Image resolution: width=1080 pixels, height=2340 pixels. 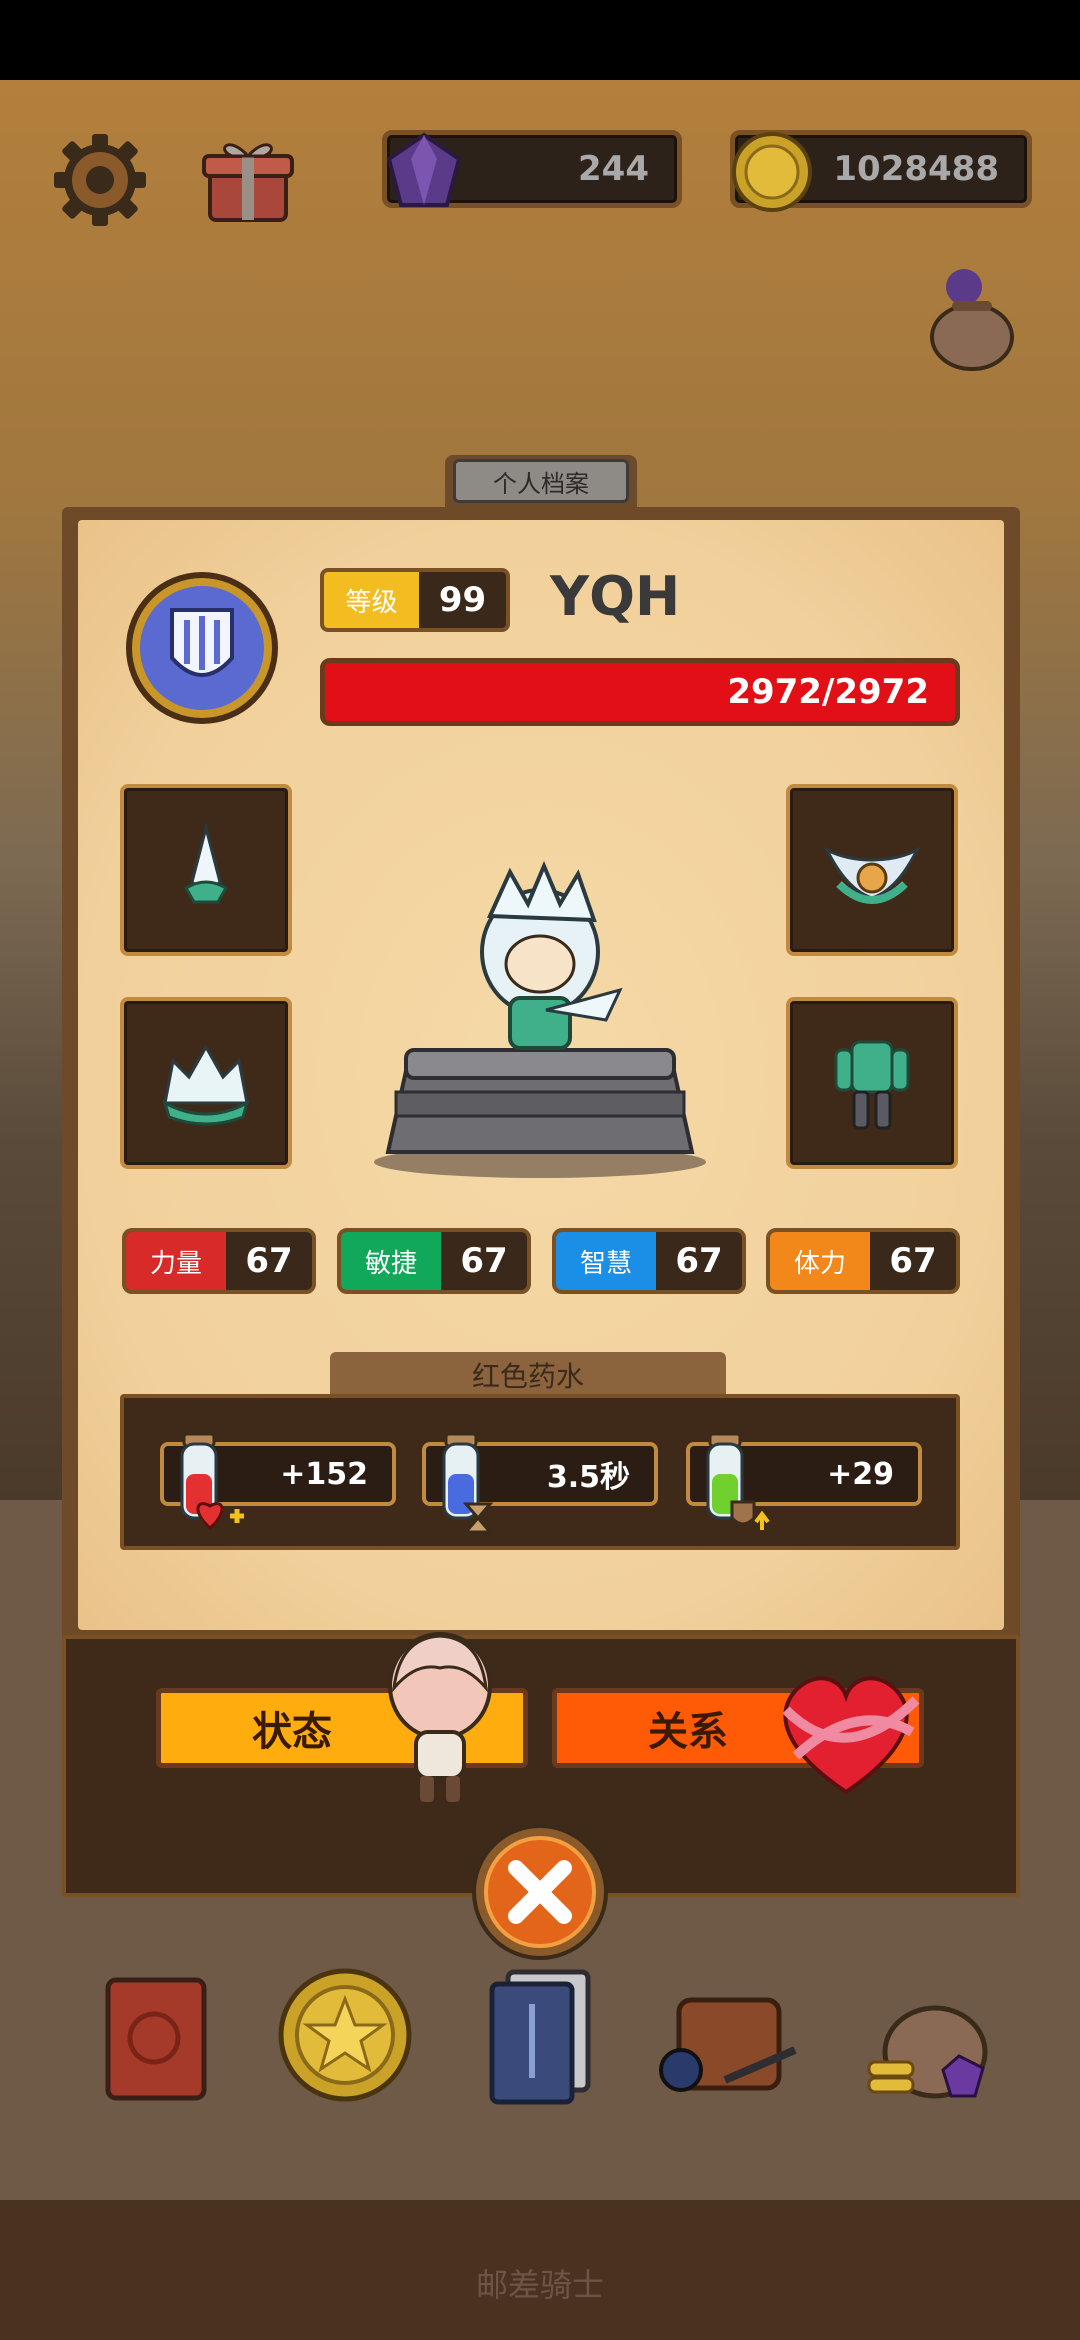 What do you see at coordinates (212, 1481) in the screenshot?
I see `red-potion-heart-icon` at bounding box center [212, 1481].